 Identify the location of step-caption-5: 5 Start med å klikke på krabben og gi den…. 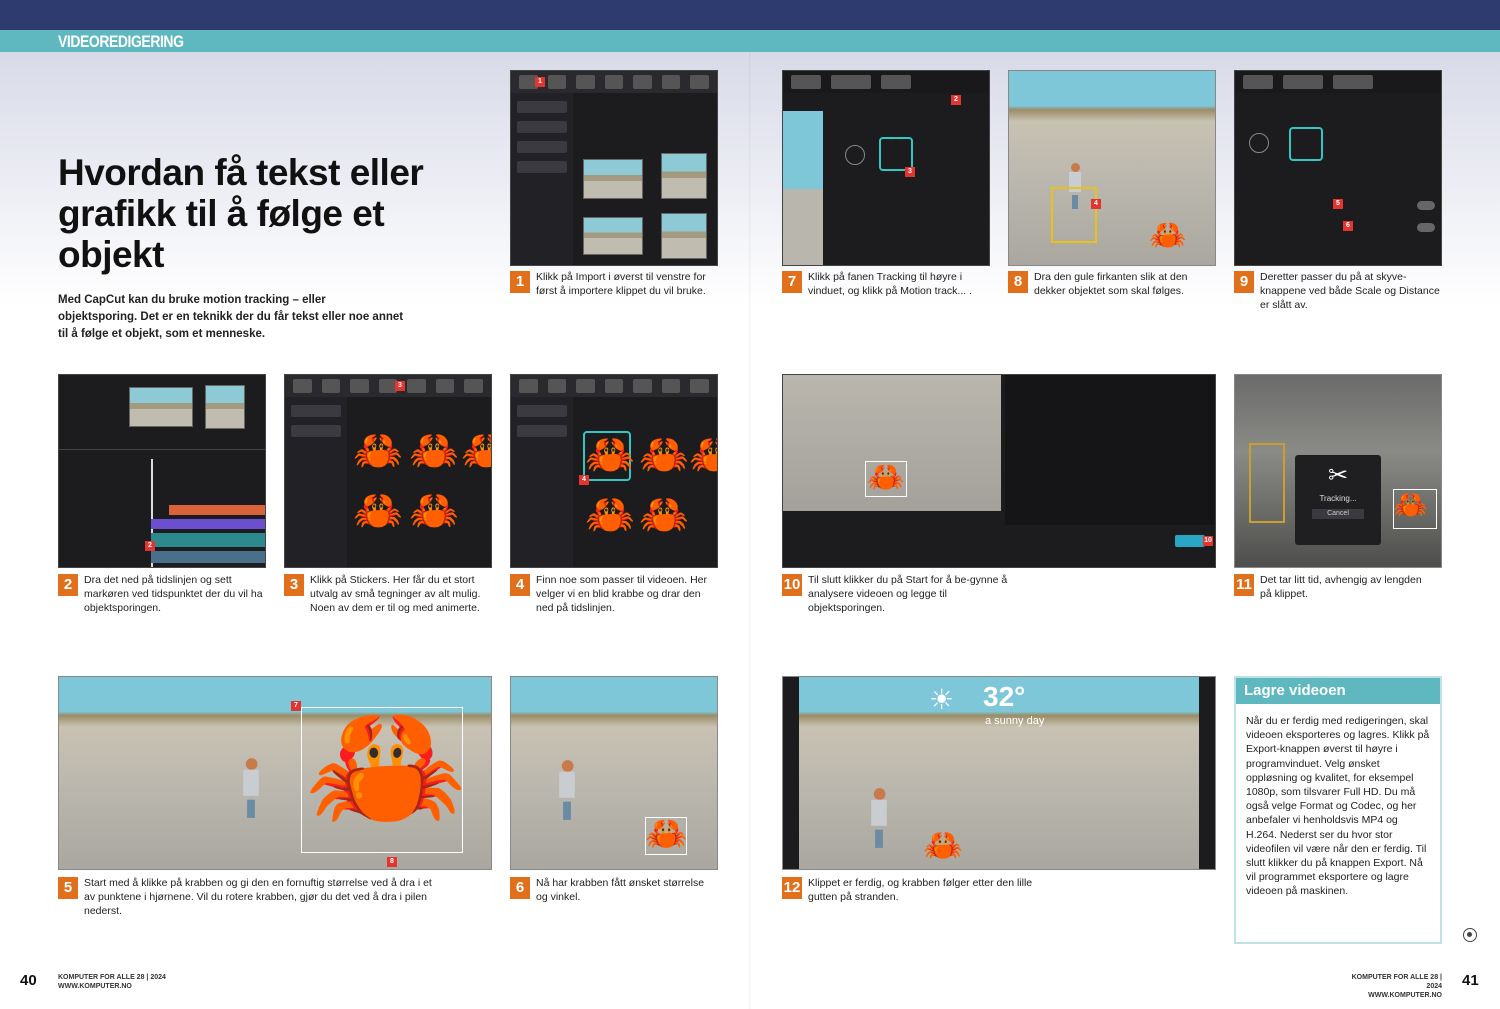
(248, 897).